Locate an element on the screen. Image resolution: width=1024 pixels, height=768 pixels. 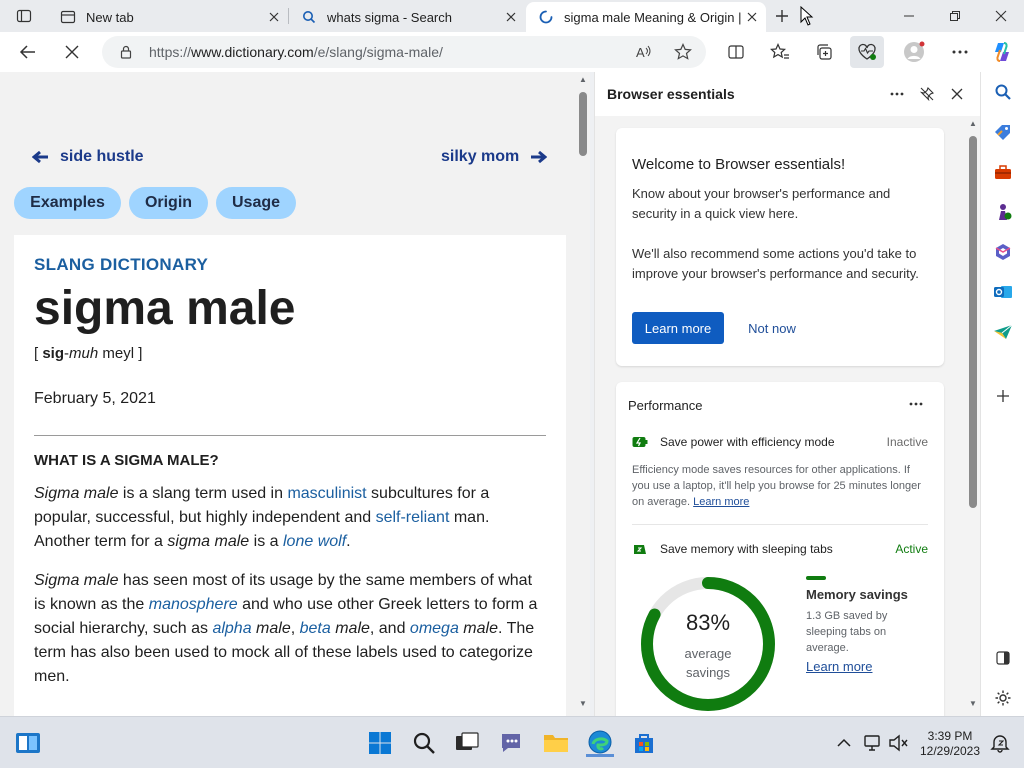
taskbar-search-button is located at coordinates (424, 743).